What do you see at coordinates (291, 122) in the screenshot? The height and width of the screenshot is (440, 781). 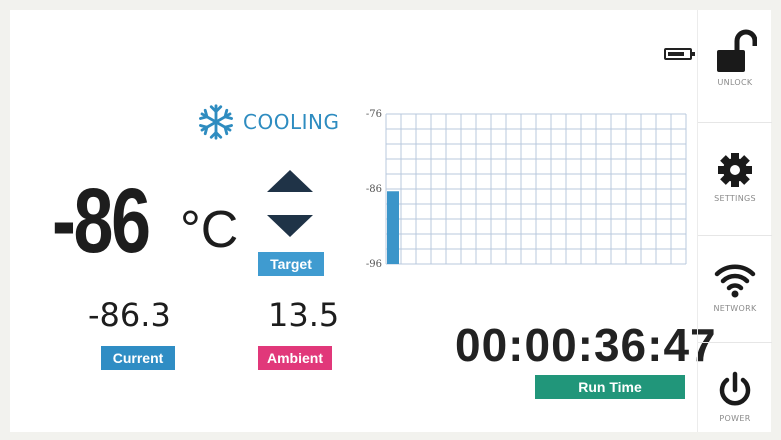 I see `status-label: COOLING` at bounding box center [291, 122].